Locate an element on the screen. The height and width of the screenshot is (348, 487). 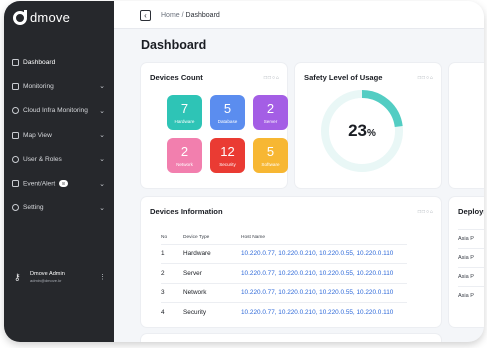
gauge-unit: % is located at coordinates (371, 133).